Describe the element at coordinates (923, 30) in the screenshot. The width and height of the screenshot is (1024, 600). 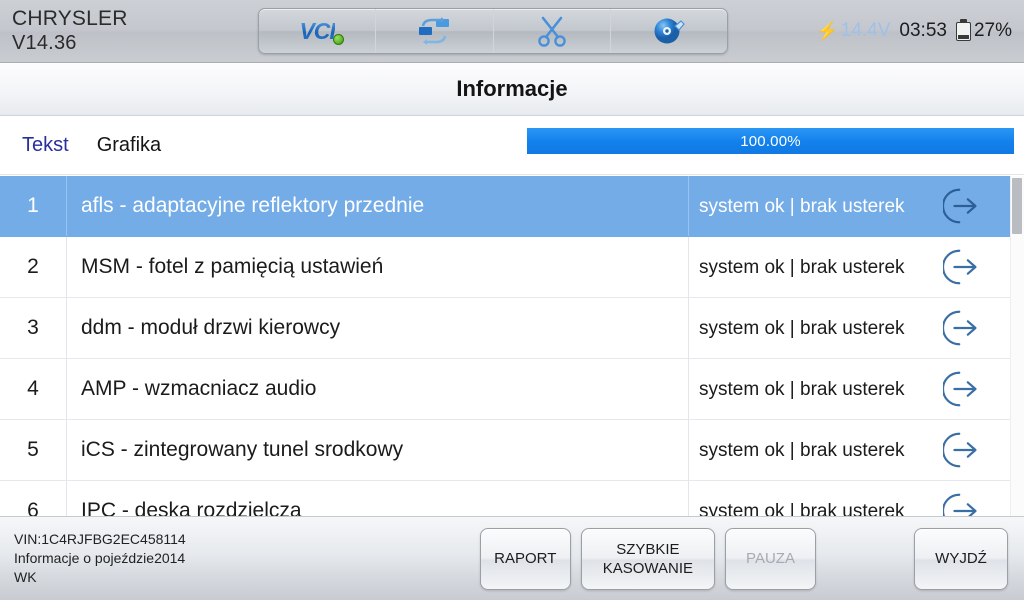
I see `clock: 03:53` at that location.